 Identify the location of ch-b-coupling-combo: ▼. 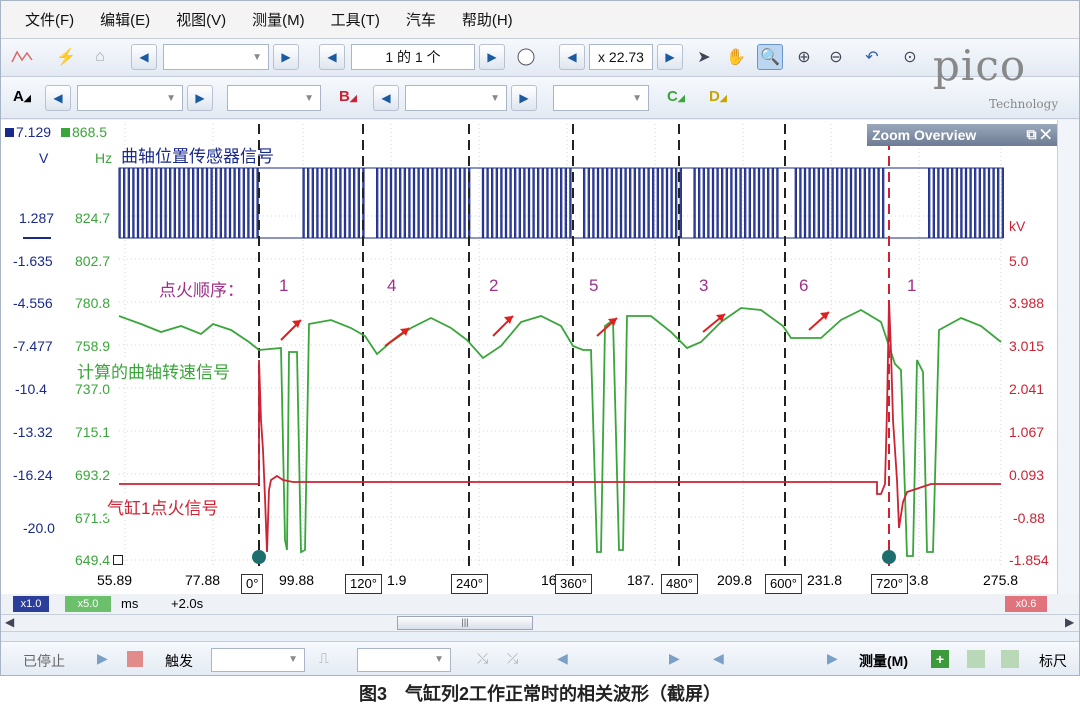
(601, 98).